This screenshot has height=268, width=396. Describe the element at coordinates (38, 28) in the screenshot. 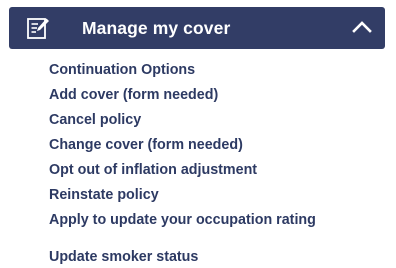

I see `document-edit-icon` at that location.